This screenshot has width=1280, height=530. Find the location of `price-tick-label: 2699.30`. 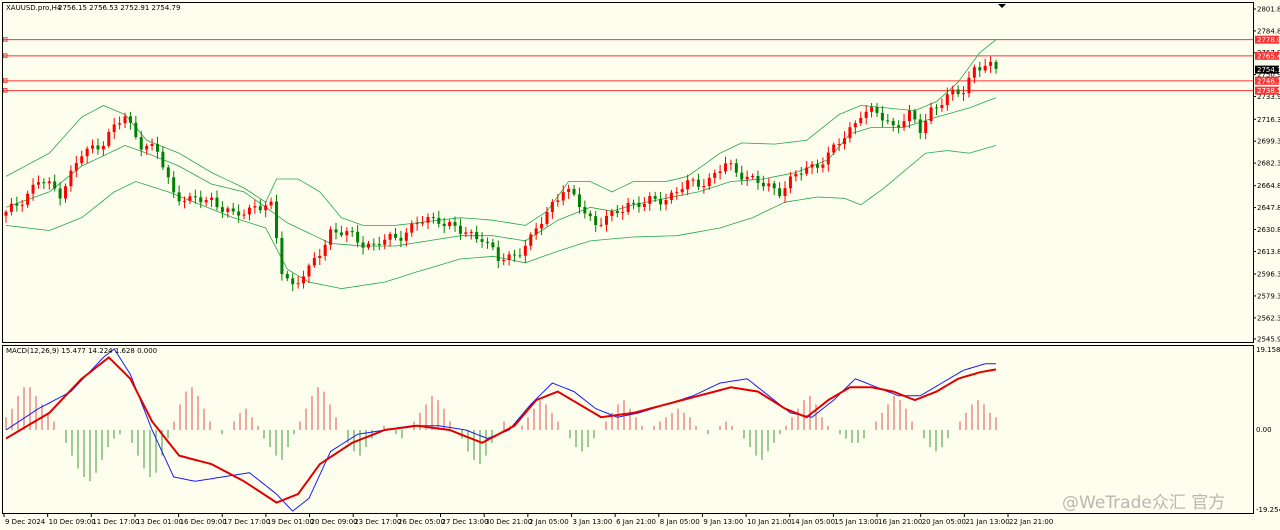

price-tick-label: 2699.30 is located at coordinates (1268, 142).